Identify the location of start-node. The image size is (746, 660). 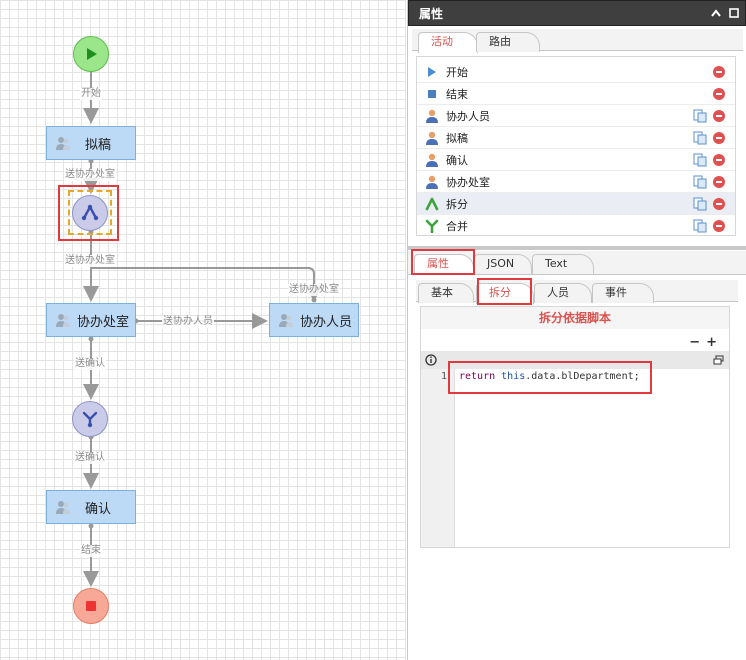
(91, 54).